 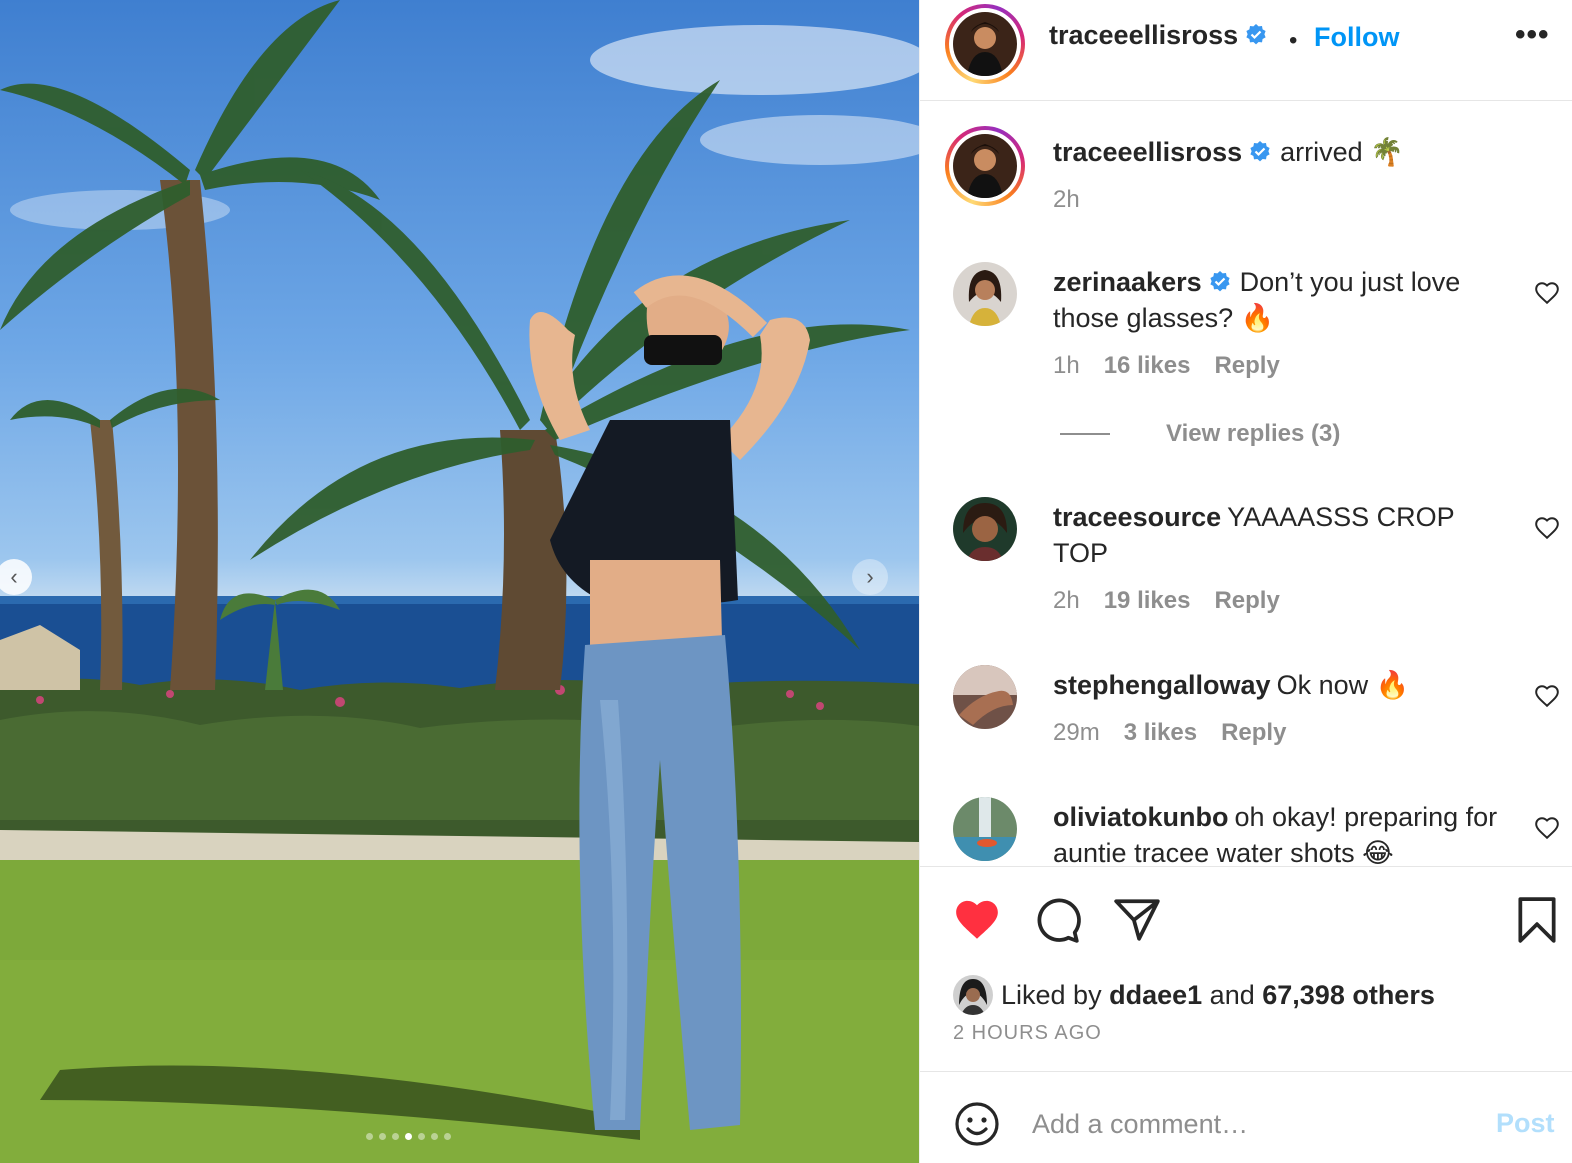 What do you see at coordinates (1147, 366) in the screenshot?
I see `comment-likes: 16 likes` at bounding box center [1147, 366].